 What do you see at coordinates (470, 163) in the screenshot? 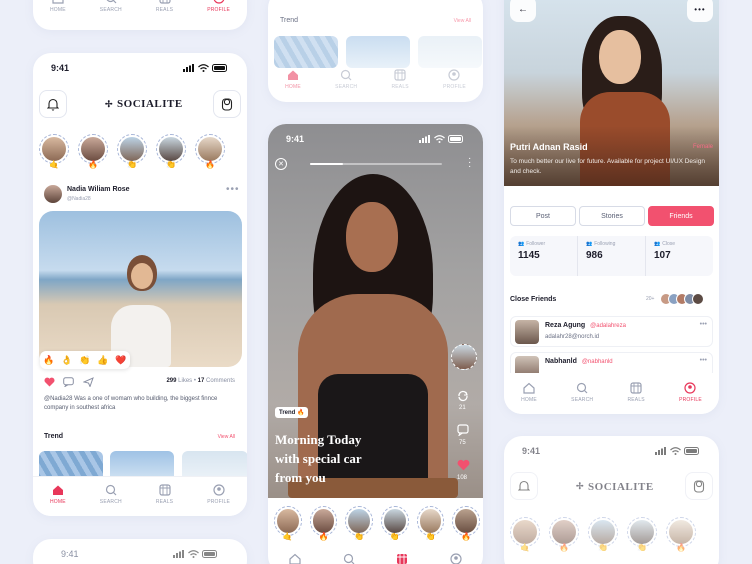
I see `more-icon: · · ·` at bounding box center [470, 163].